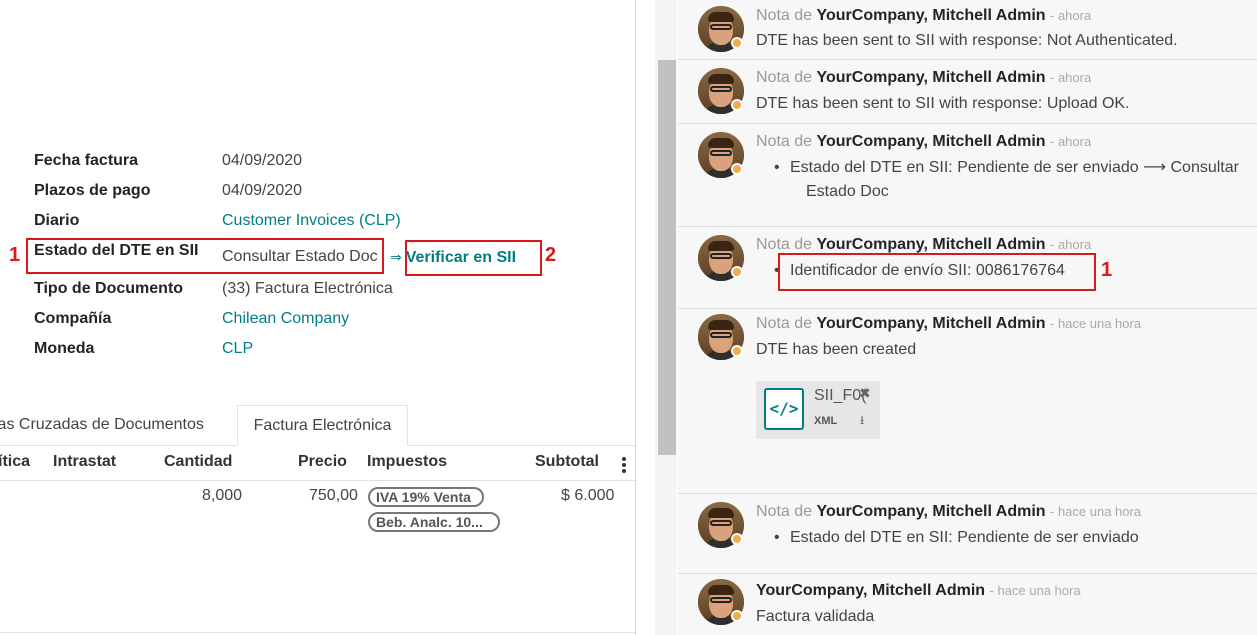 The image size is (1257, 635). What do you see at coordinates (333, 495) in the screenshot?
I see `cell-precio: 750,00` at bounding box center [333, 495].